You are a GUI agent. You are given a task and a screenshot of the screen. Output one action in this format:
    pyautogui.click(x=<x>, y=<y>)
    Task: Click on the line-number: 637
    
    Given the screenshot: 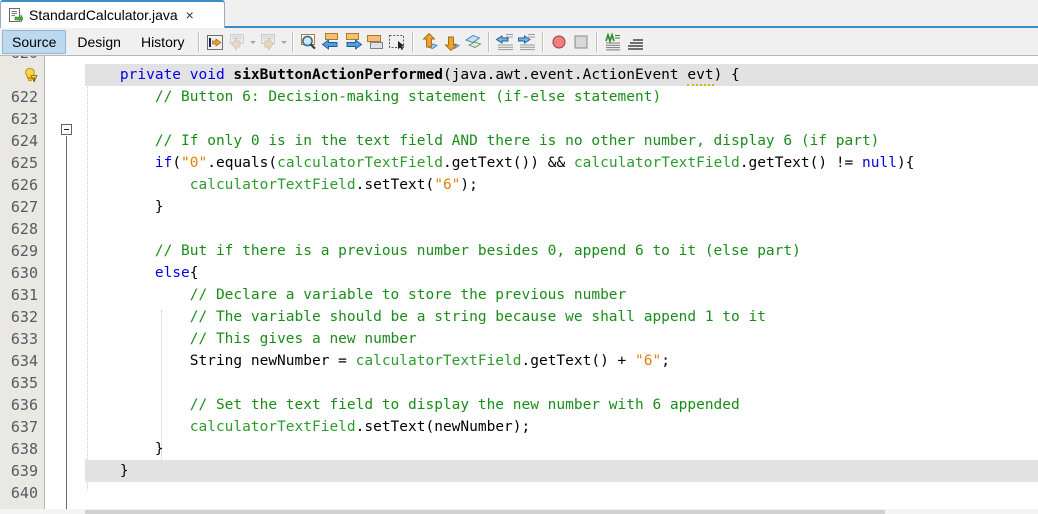 What is the action you would take?
    pyautogui.click(x=24, y=427)
    